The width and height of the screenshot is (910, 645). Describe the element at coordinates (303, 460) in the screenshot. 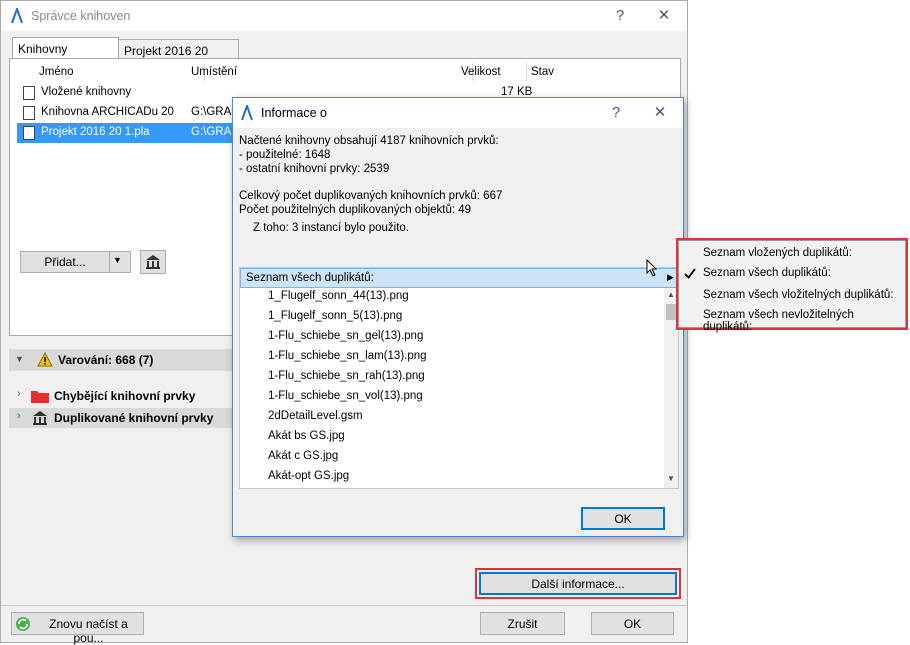

I see `list-item: Akát c GS.jpg` at that location.